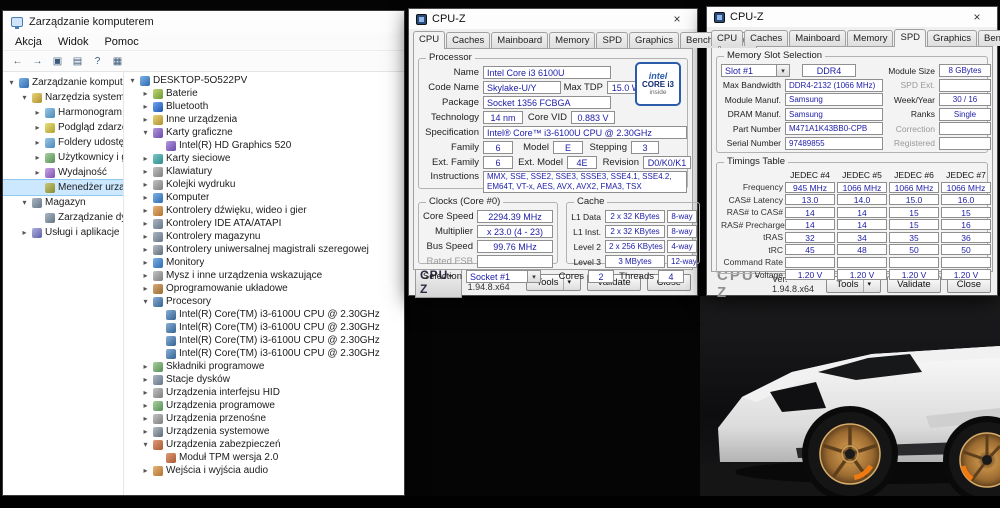 The image size is (1000, 508). What do you see at coordinates (63, 217) in the screenshot?
I see `console-tree-item: Zarządzanie dyskami` at bounding box center [63, 217].